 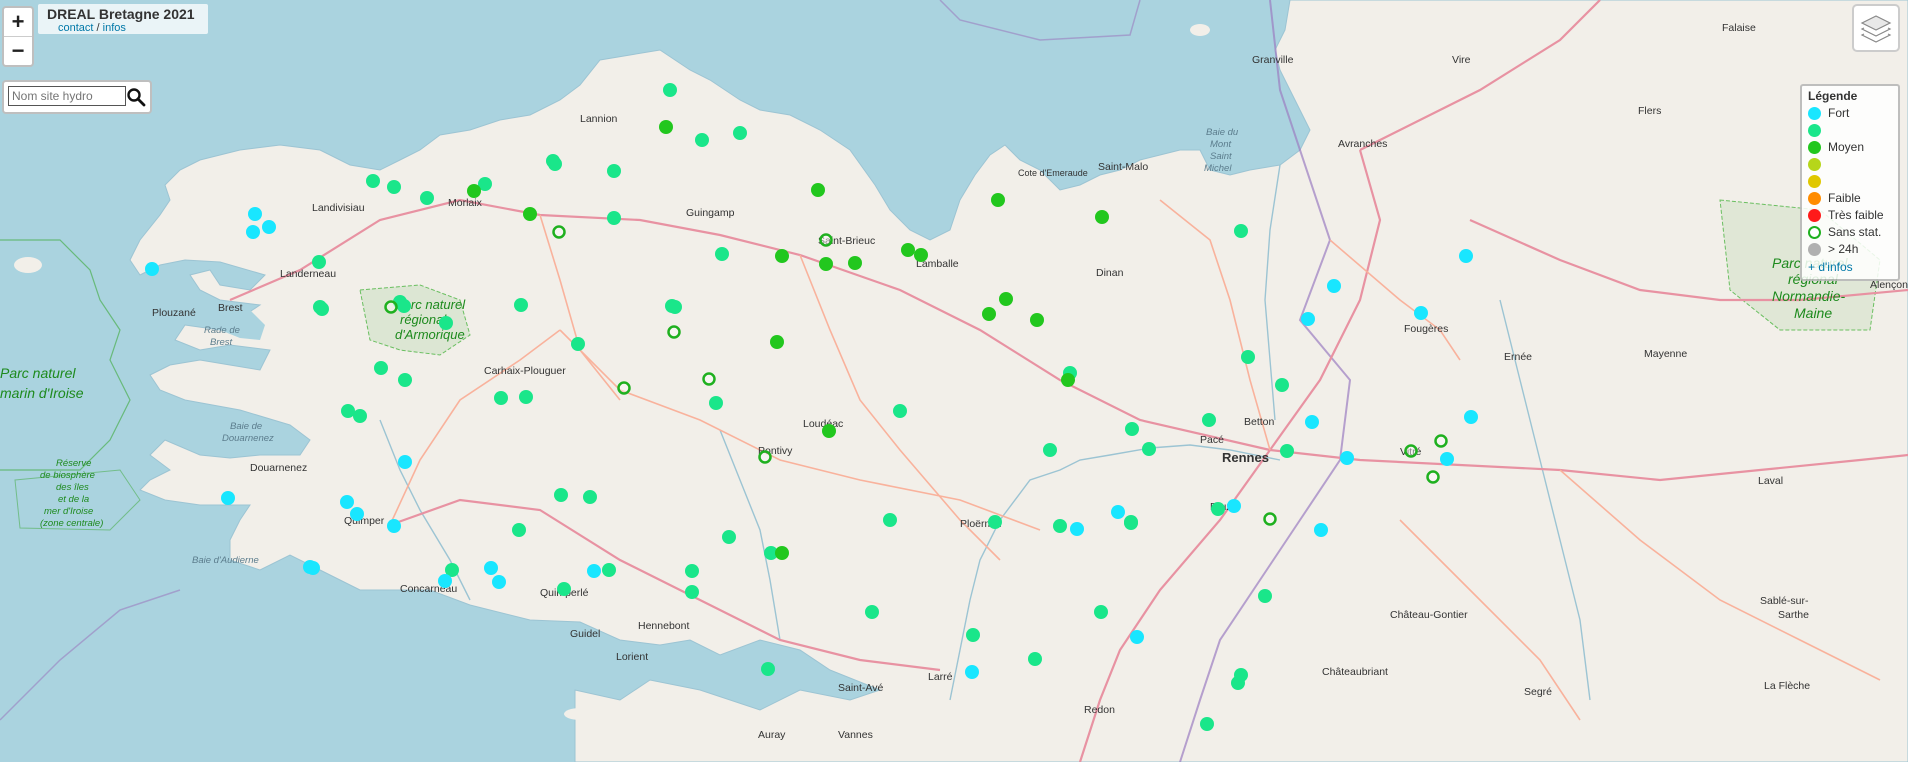 What do you see at coordinates (18, 50) in the screenshot?
I see `zoom-out-button: −` at bounding box center [18, 50].